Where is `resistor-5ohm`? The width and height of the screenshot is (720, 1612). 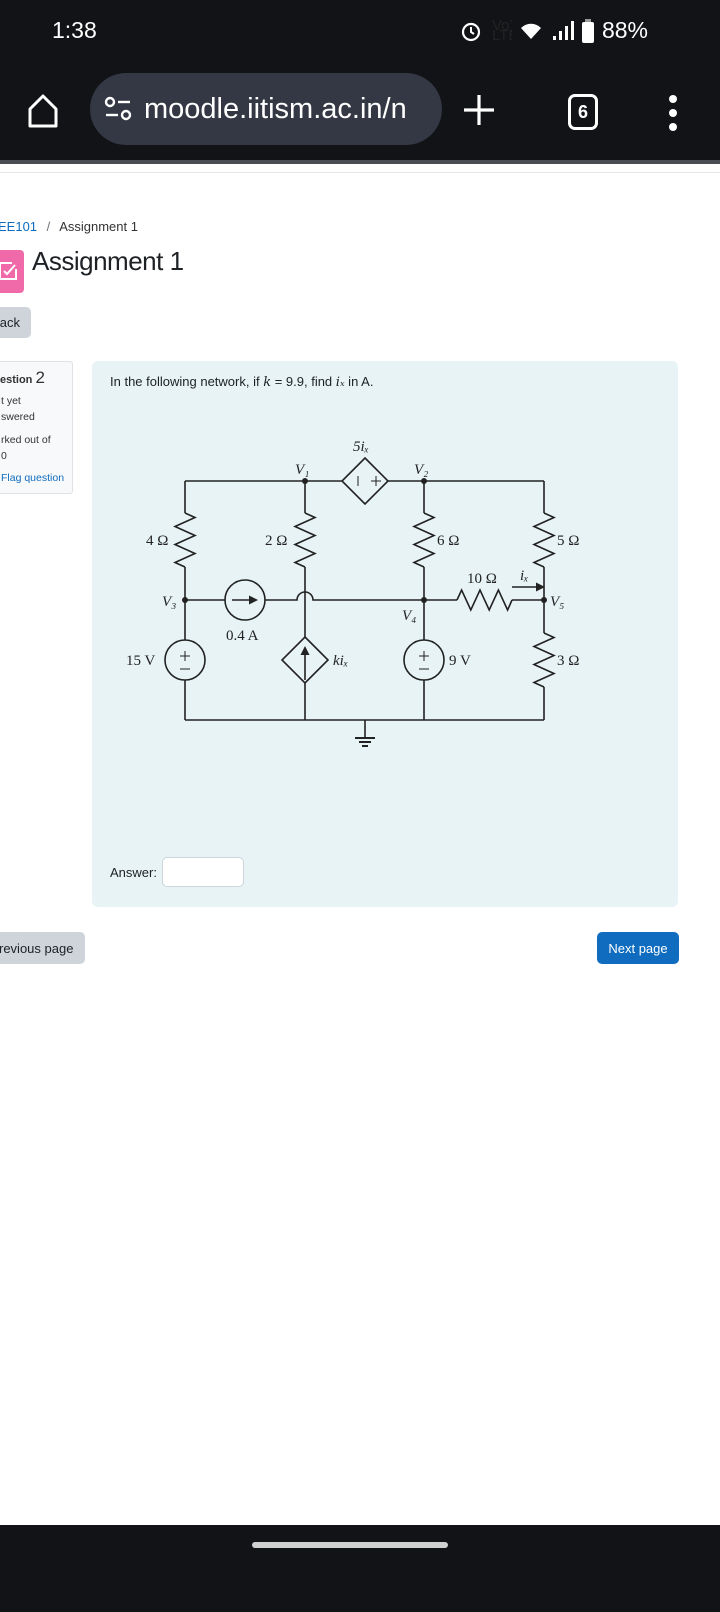 resistor-5ohm is located at coordinates (544, 540).